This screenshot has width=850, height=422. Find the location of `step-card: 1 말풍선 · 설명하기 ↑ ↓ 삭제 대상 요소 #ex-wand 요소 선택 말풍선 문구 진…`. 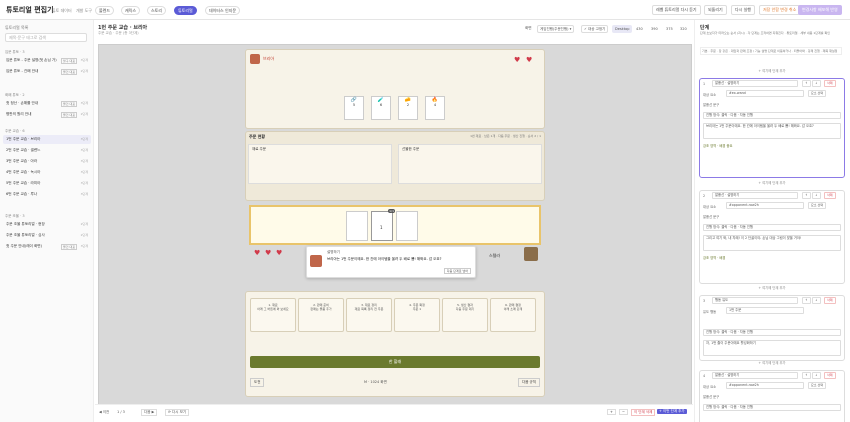

step-card: 1 말풍선 · 설명하기 ↑ ↓ 삭제 대상 요소 #ex-wand 요소 선택 말풍선 문구 진… is located at coordinates (772, 128).